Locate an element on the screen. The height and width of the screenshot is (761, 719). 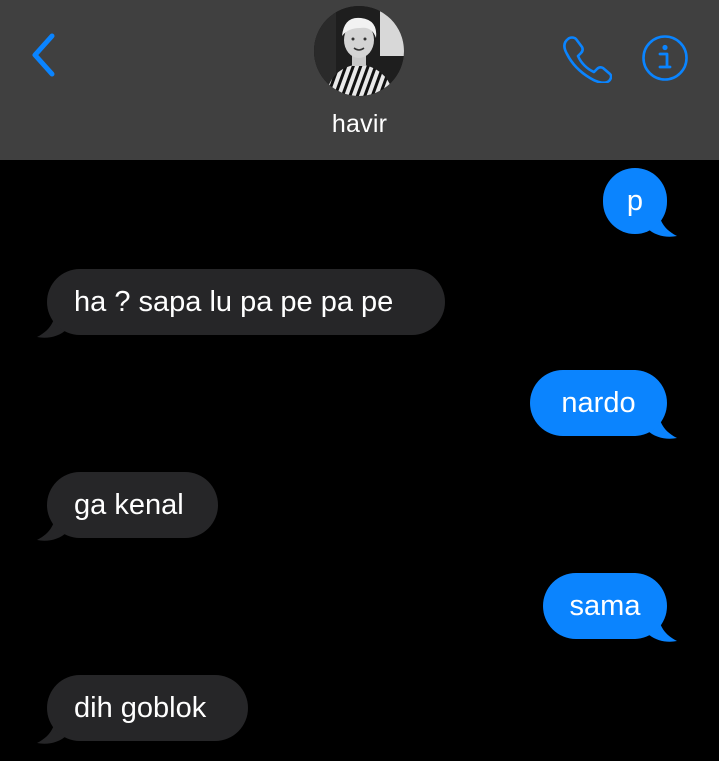
contact-avatar is located at coordinates (359, 51).